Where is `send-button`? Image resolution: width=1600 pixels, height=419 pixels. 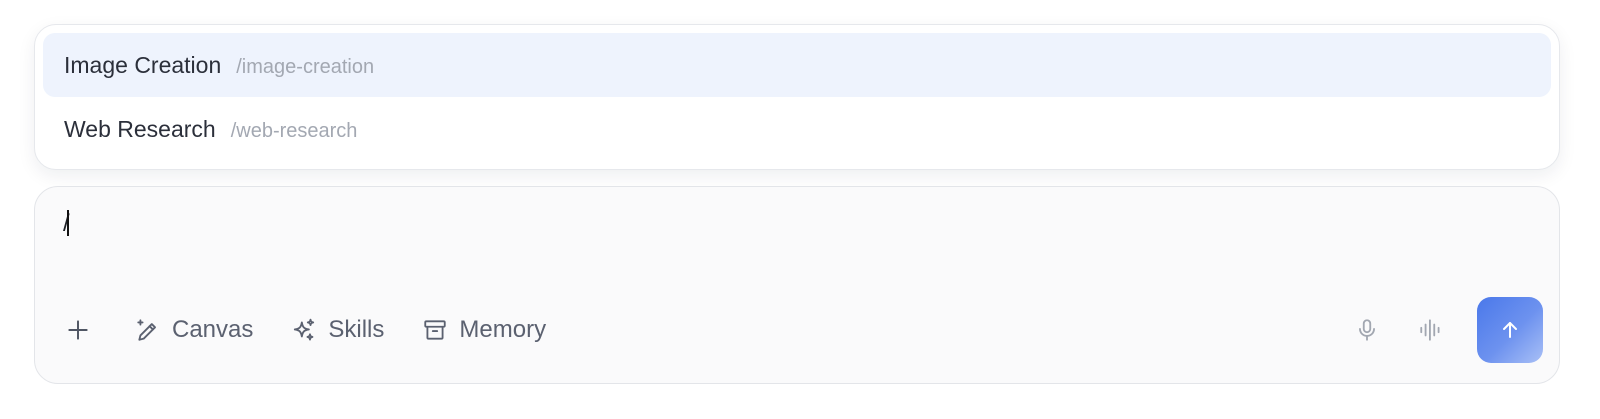
send-button is located at coordinates (1510, 330).